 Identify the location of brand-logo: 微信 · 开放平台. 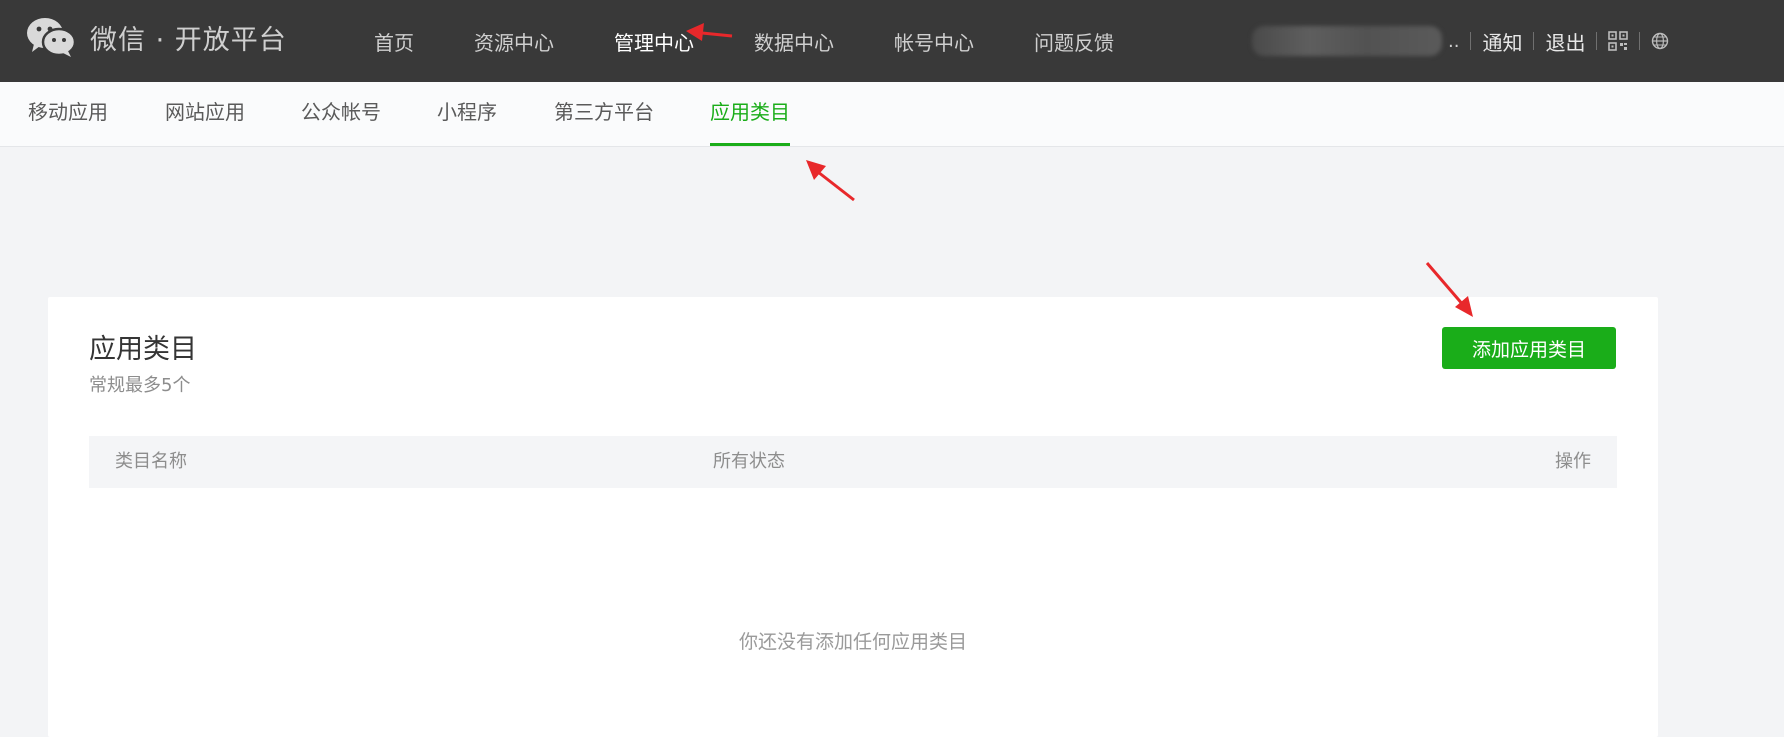
(156, 37).